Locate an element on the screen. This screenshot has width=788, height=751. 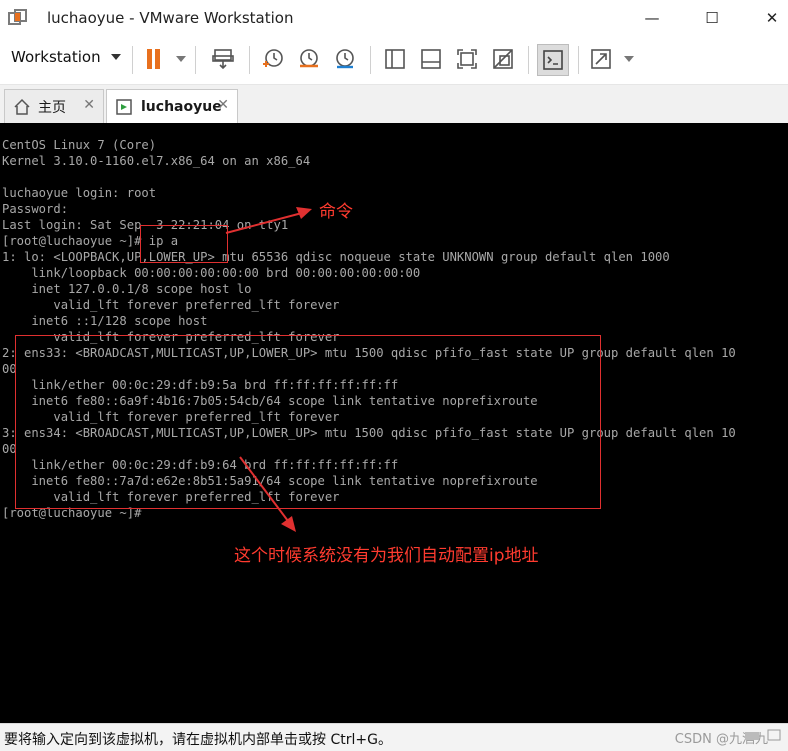
network-icon is located at coordinates (774, 736).